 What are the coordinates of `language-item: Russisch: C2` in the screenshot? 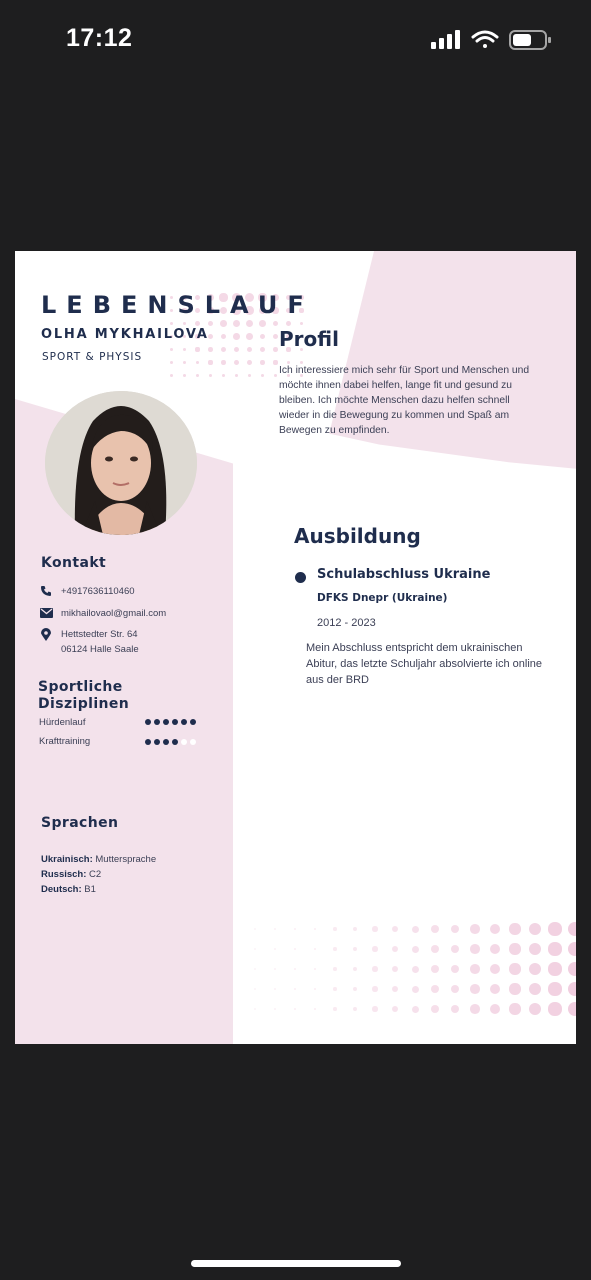 It's located at (71, 874).